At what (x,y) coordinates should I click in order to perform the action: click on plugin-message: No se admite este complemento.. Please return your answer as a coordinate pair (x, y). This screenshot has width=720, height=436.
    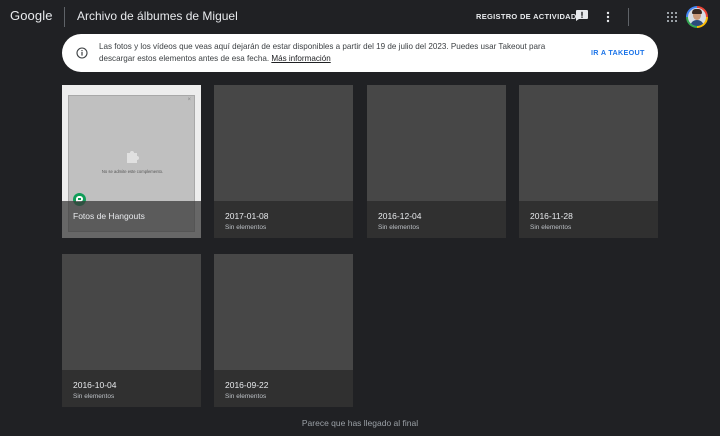
    Looking at the image, I should click on (132, 171).